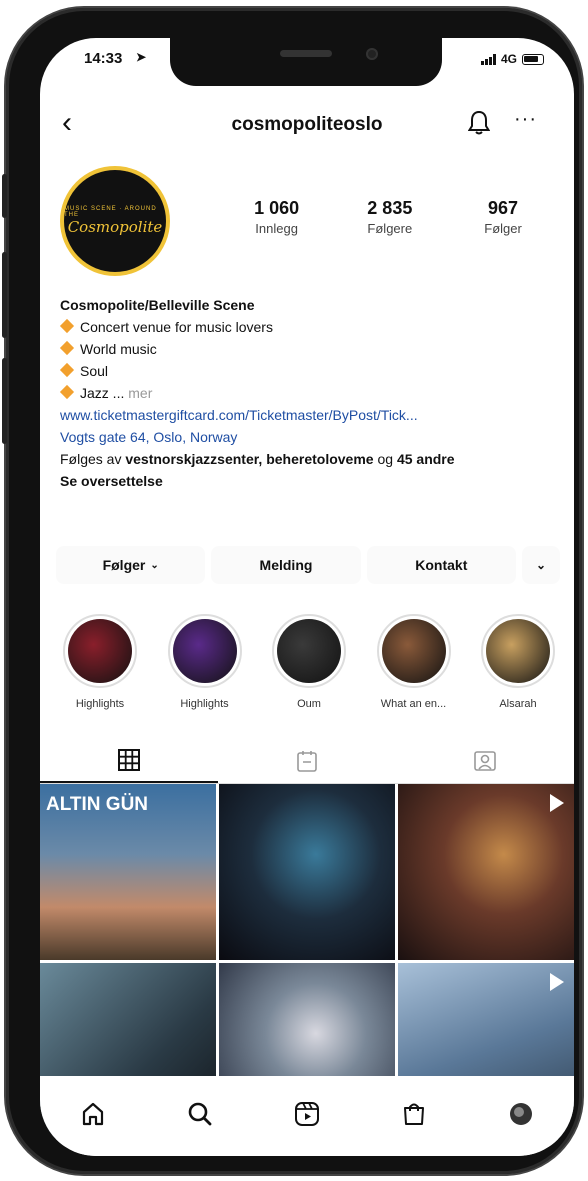 This screenshot has width=588, height=1181. I want to click on volume-up-button, so click(4, 295).